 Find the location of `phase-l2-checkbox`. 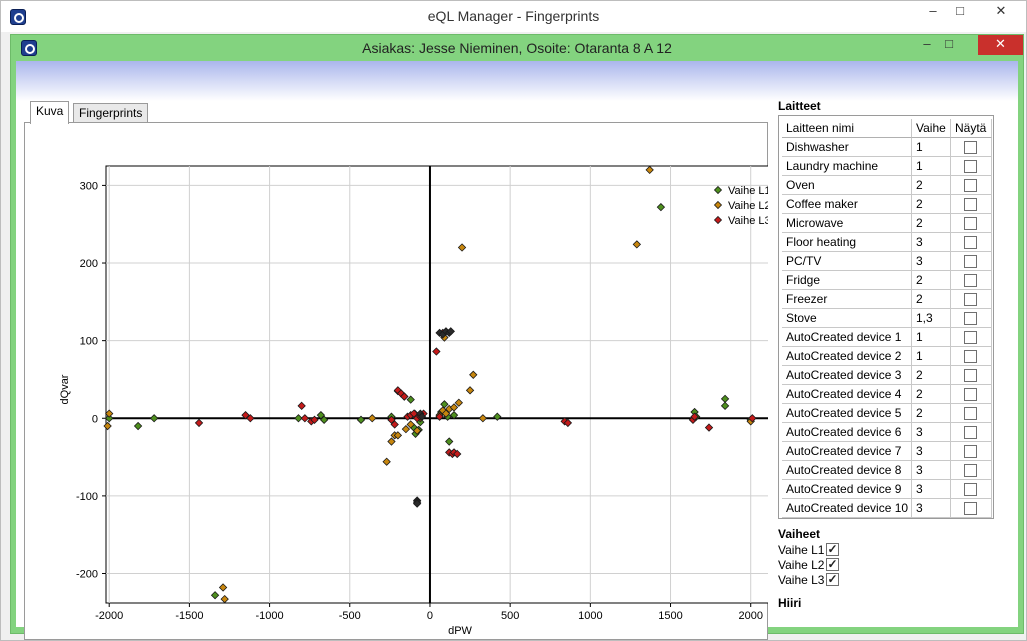

phase-l2-checkbox is located at coordinates (833, 564).